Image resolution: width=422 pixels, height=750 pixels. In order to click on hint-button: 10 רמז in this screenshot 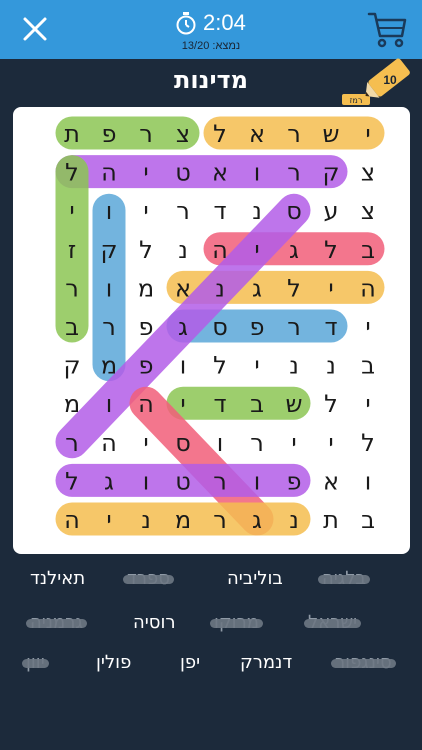, I will do `click(376, 83)`.